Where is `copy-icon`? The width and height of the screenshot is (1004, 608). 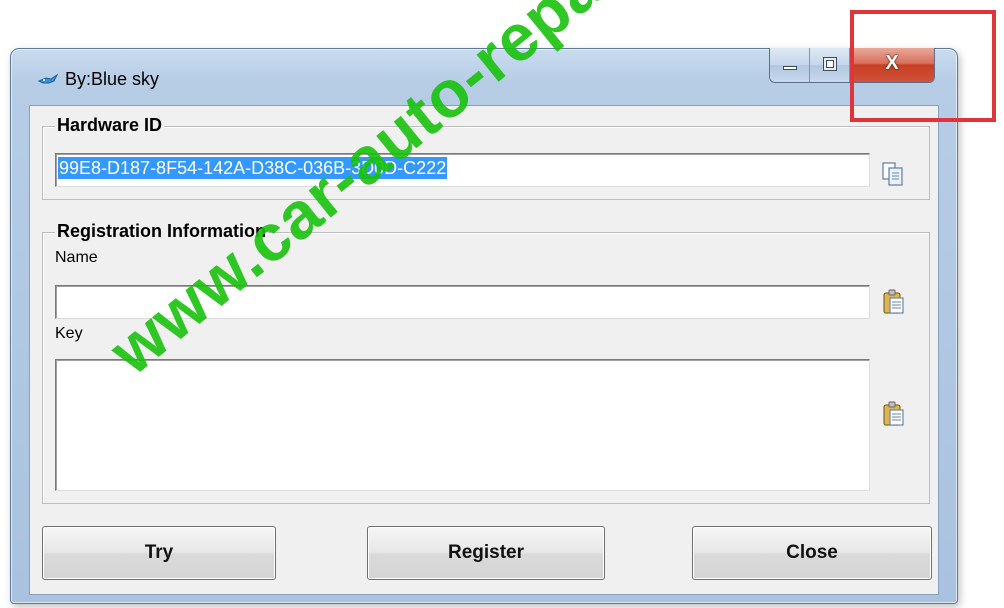 copy-icon is located at coordinates (893, 174).